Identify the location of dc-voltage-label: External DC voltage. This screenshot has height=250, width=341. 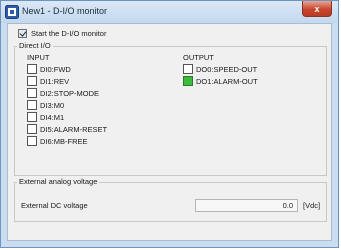
(54, 205).